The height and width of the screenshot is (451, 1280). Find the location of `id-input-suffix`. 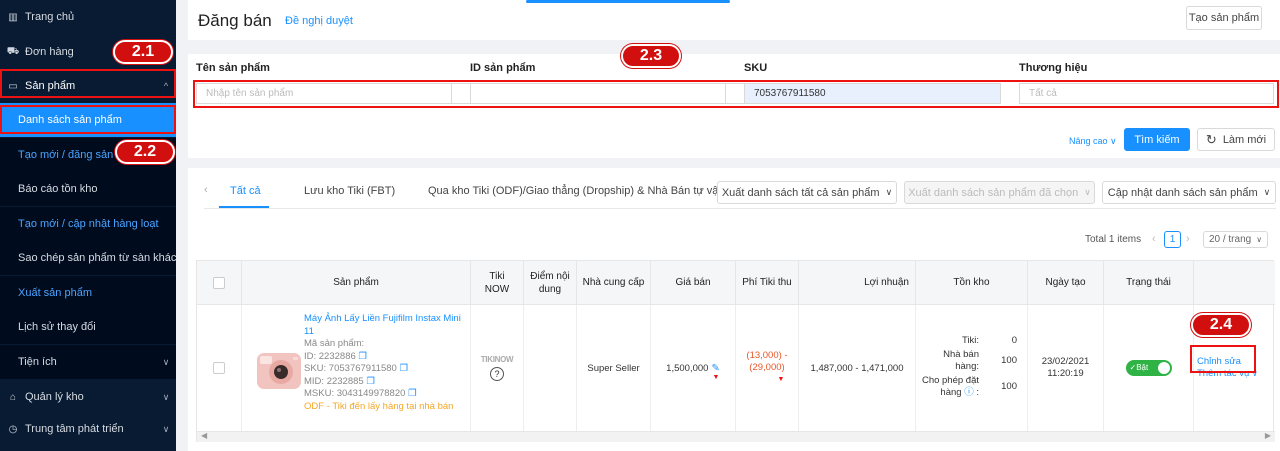

id-input-suffix is located at coordinates (735, 93).